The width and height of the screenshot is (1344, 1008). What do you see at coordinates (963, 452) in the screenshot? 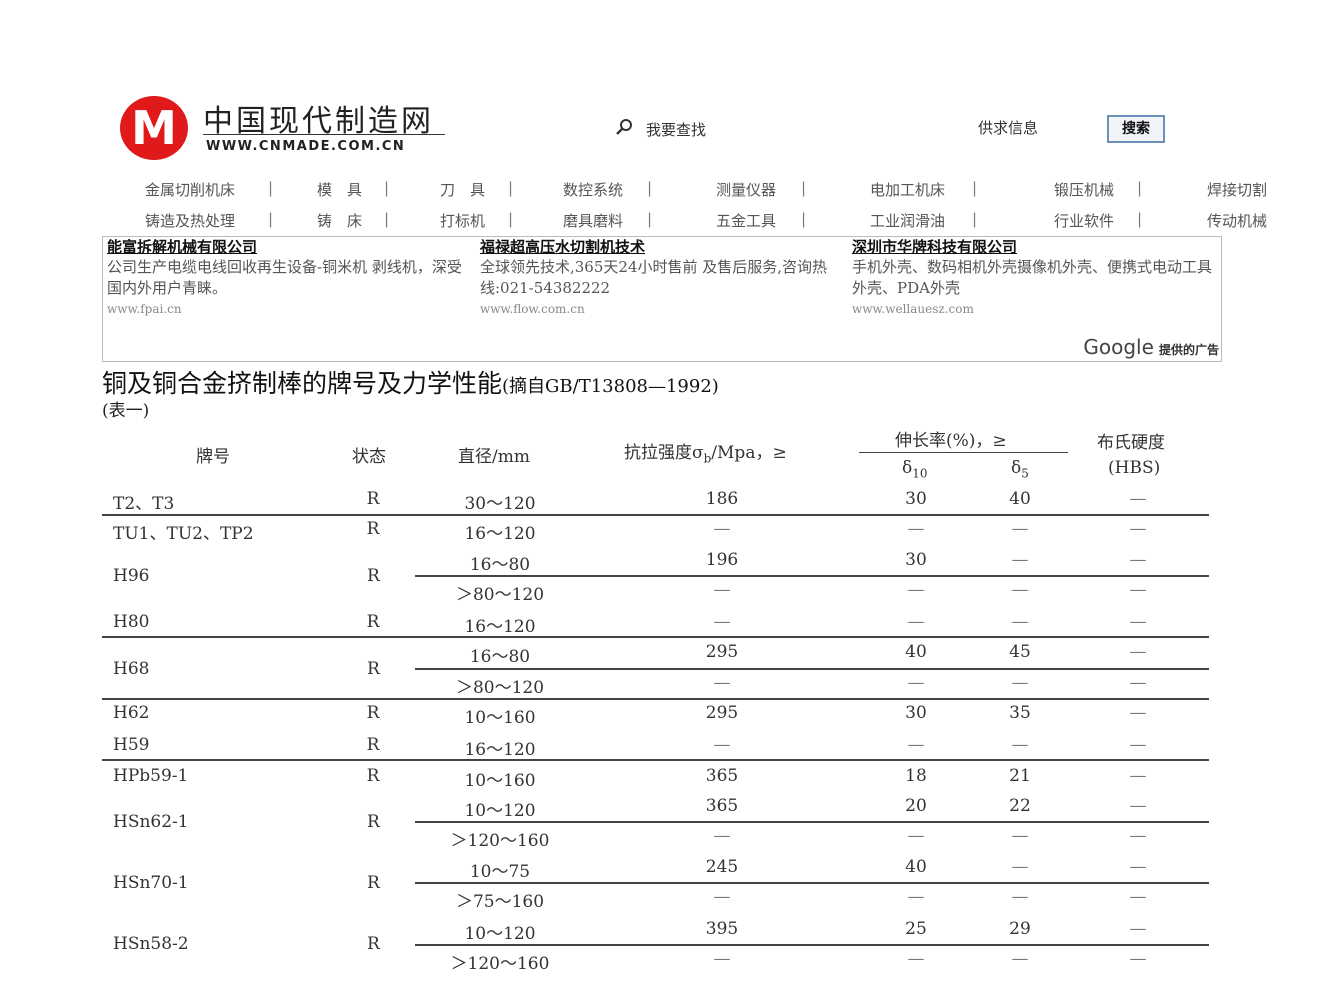
I see `header-divider` at bounding box center [963, 452].